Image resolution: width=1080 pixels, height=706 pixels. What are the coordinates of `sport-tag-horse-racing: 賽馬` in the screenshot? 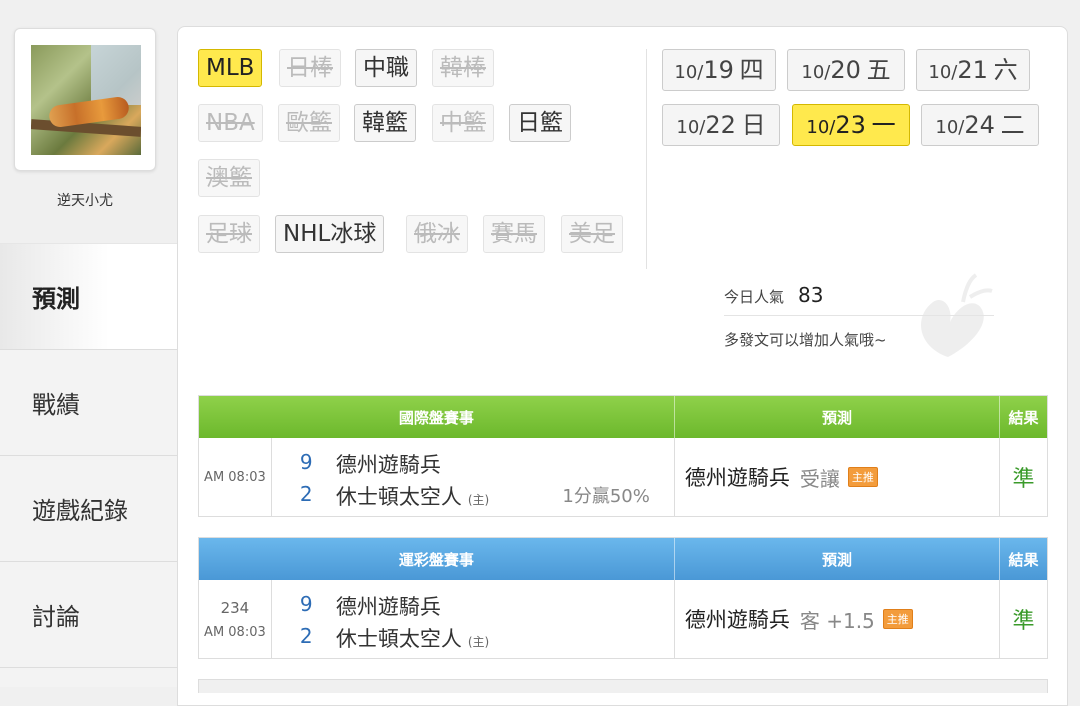 It's located at (514, 234).